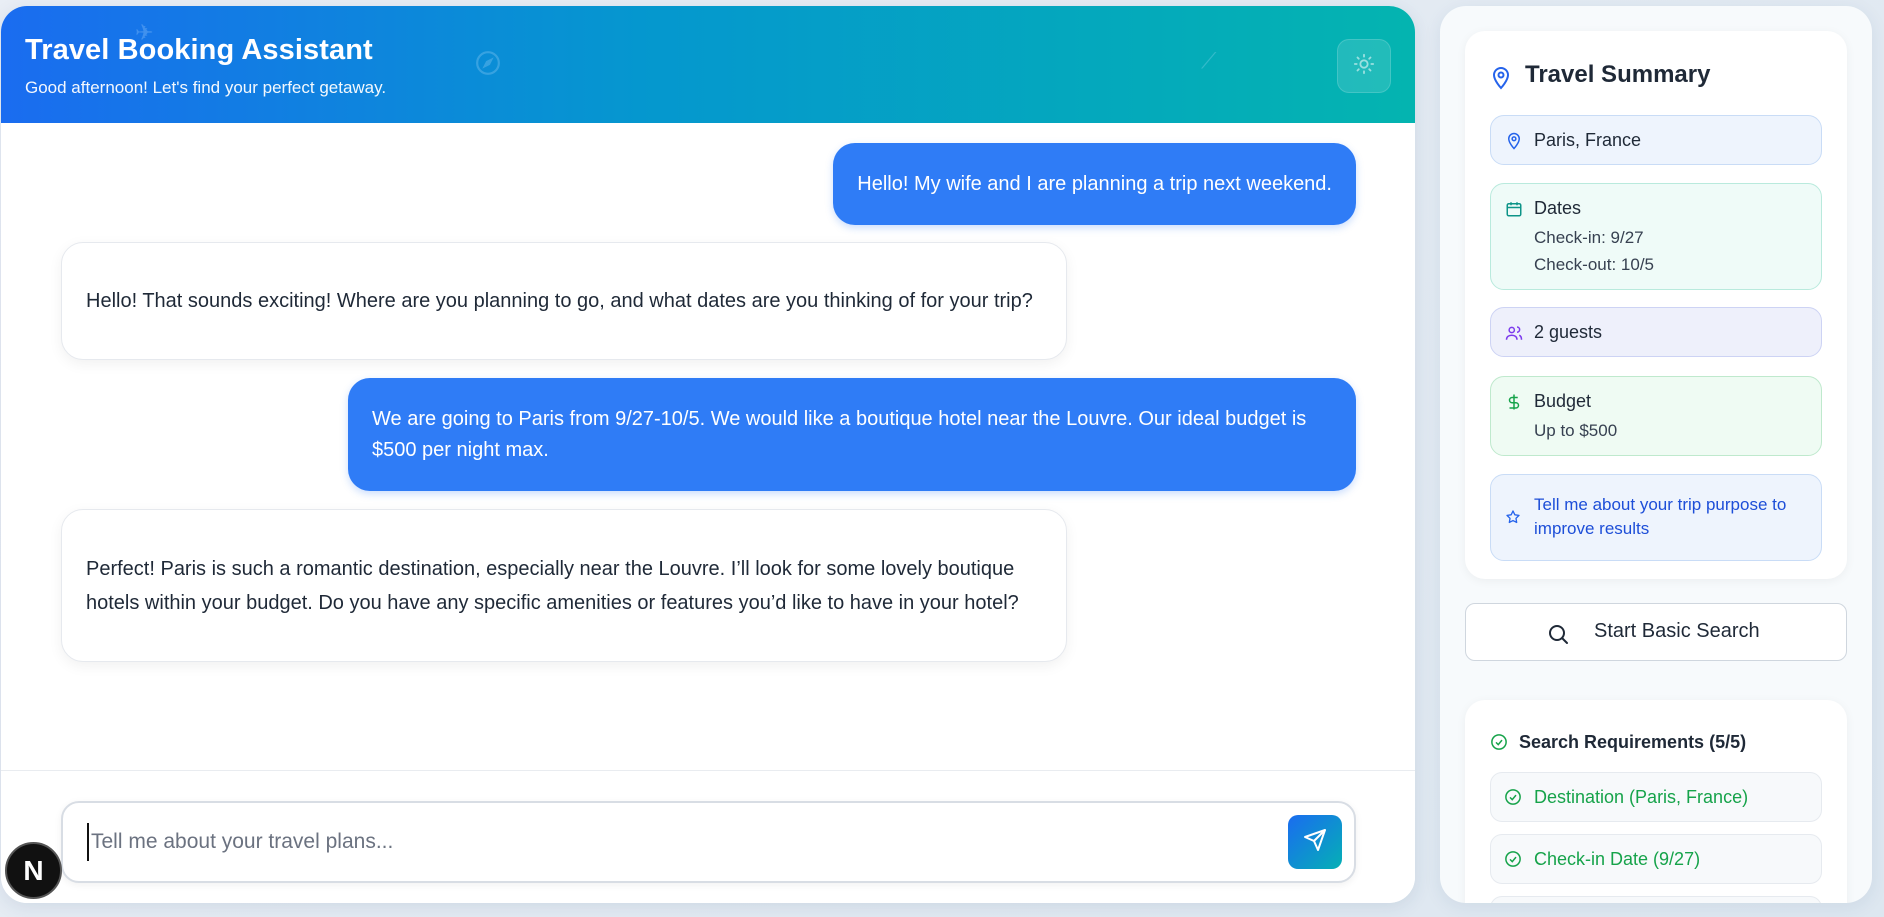  I want to click on plane-decoration-icon: ✈, so click(144, 32).